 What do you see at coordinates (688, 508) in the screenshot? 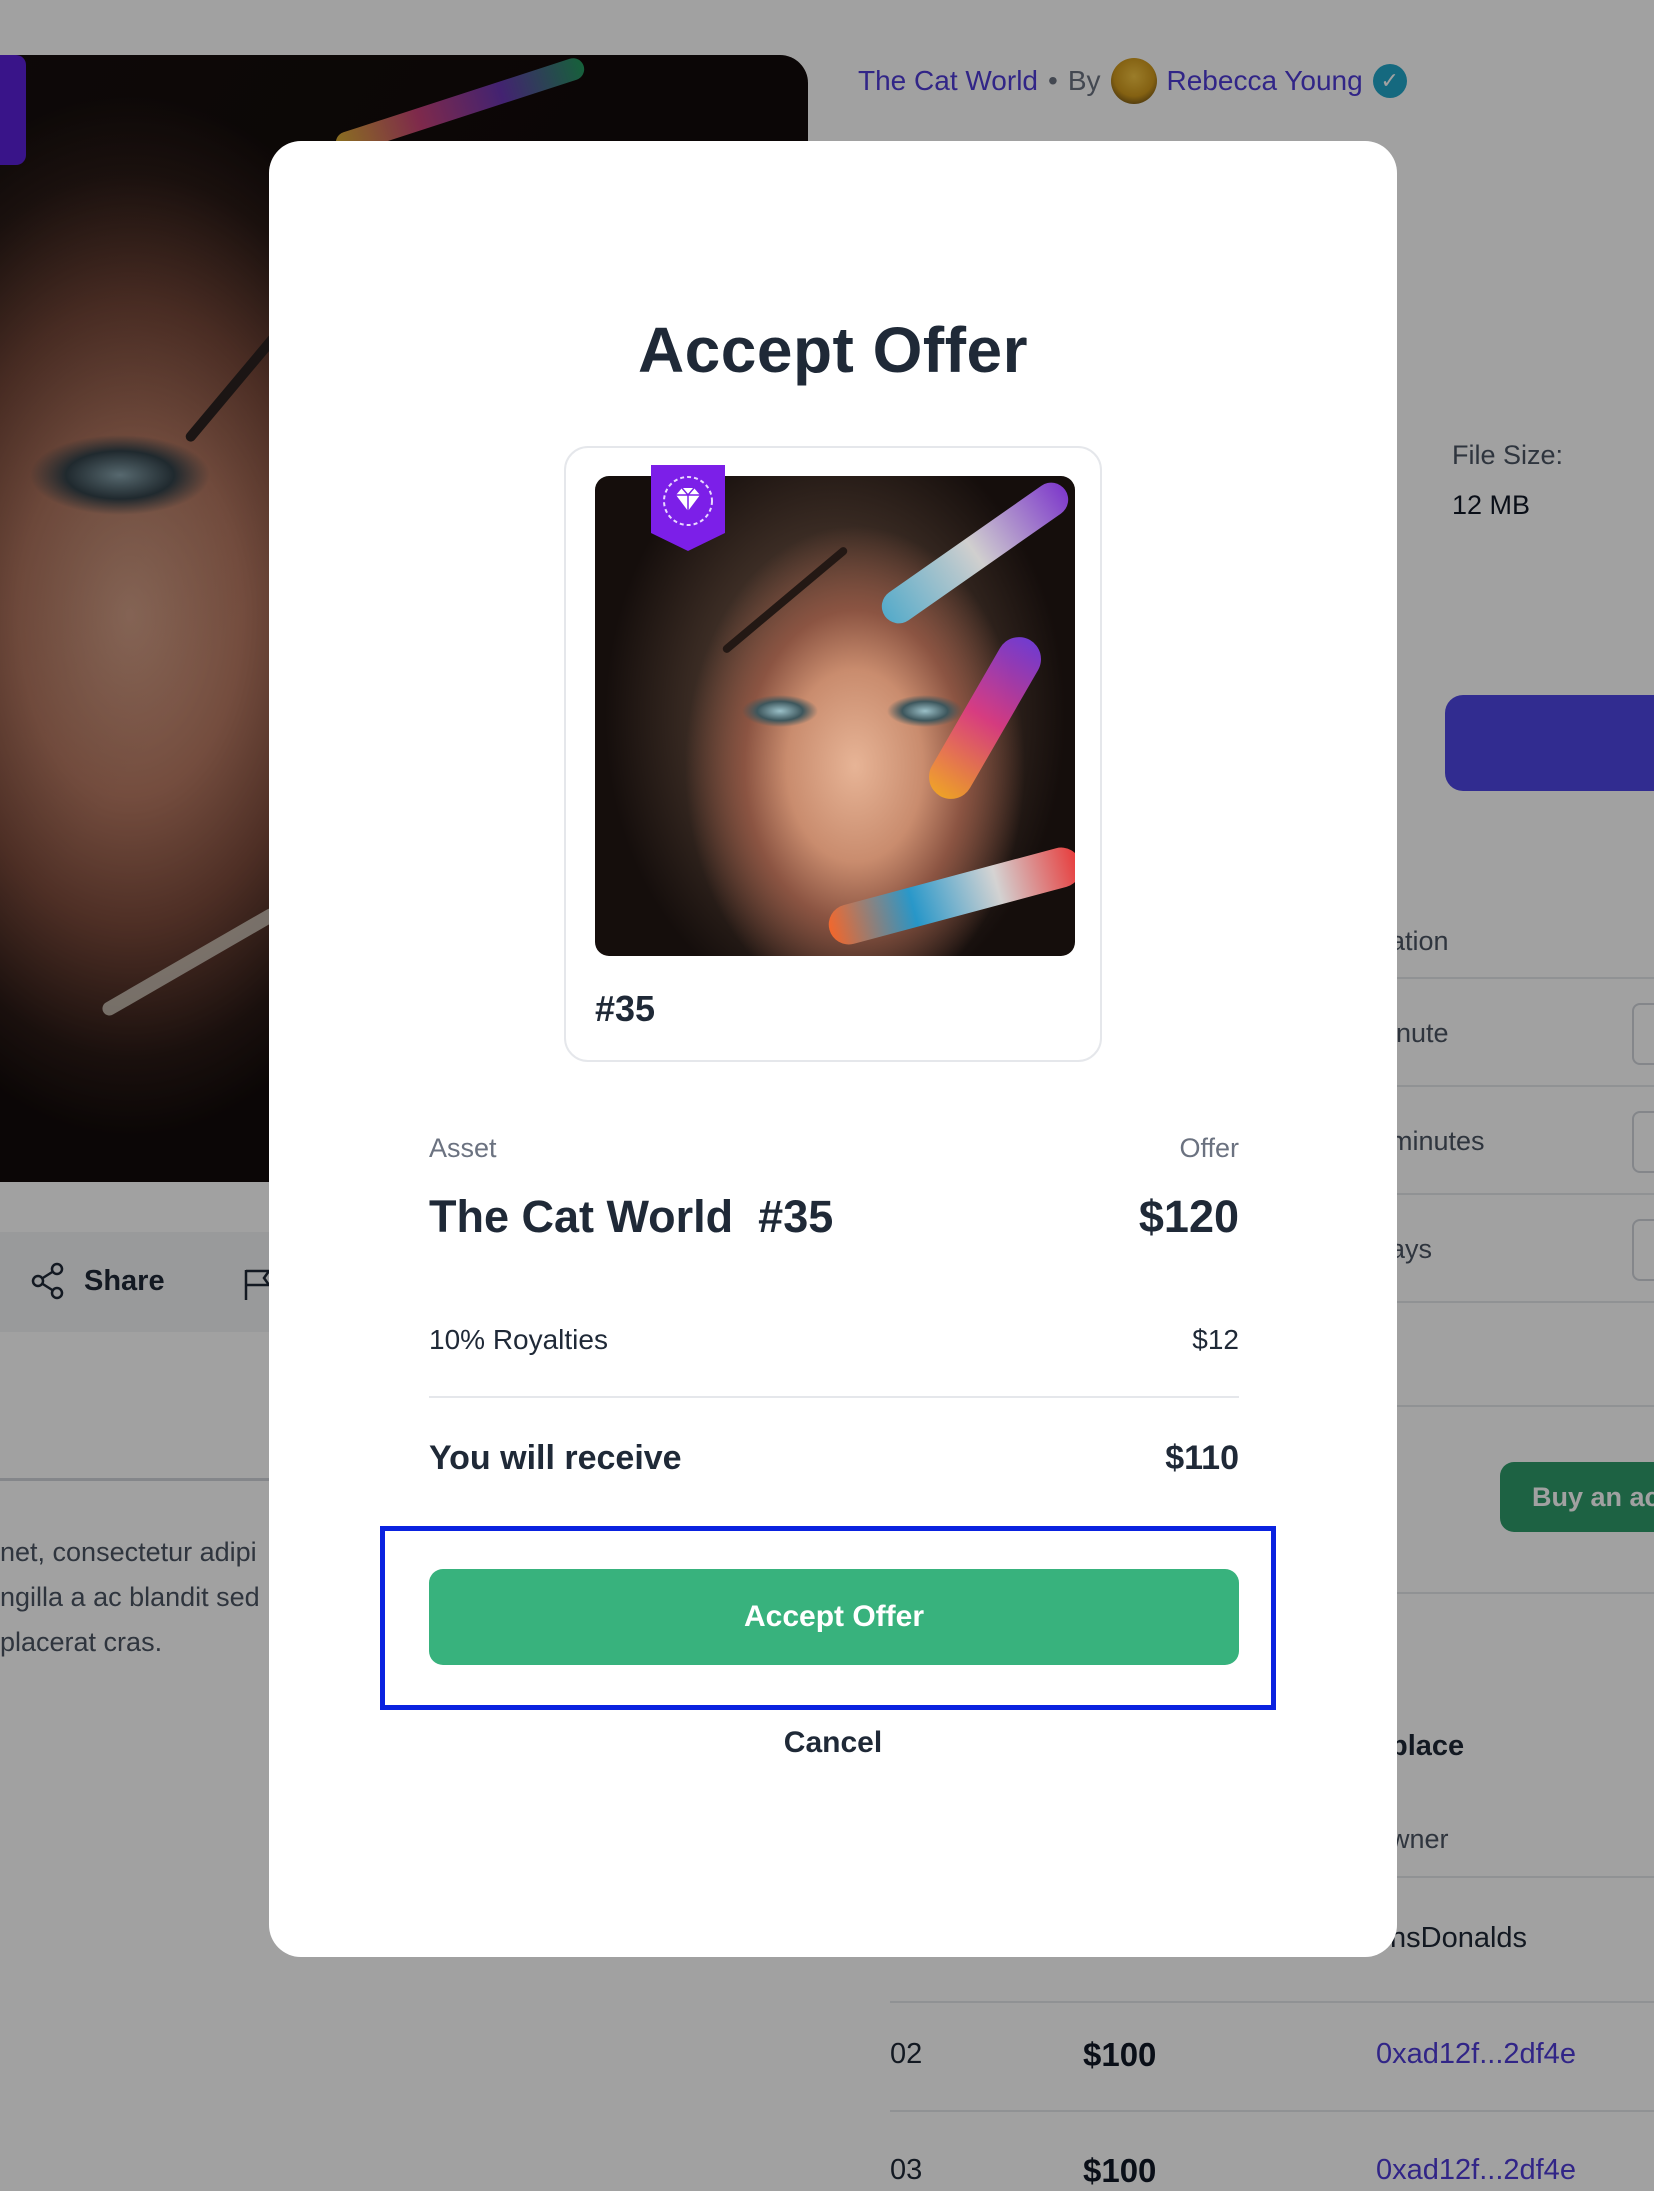
I see `diamond-badge-icon` at bounding box center [688, 508].